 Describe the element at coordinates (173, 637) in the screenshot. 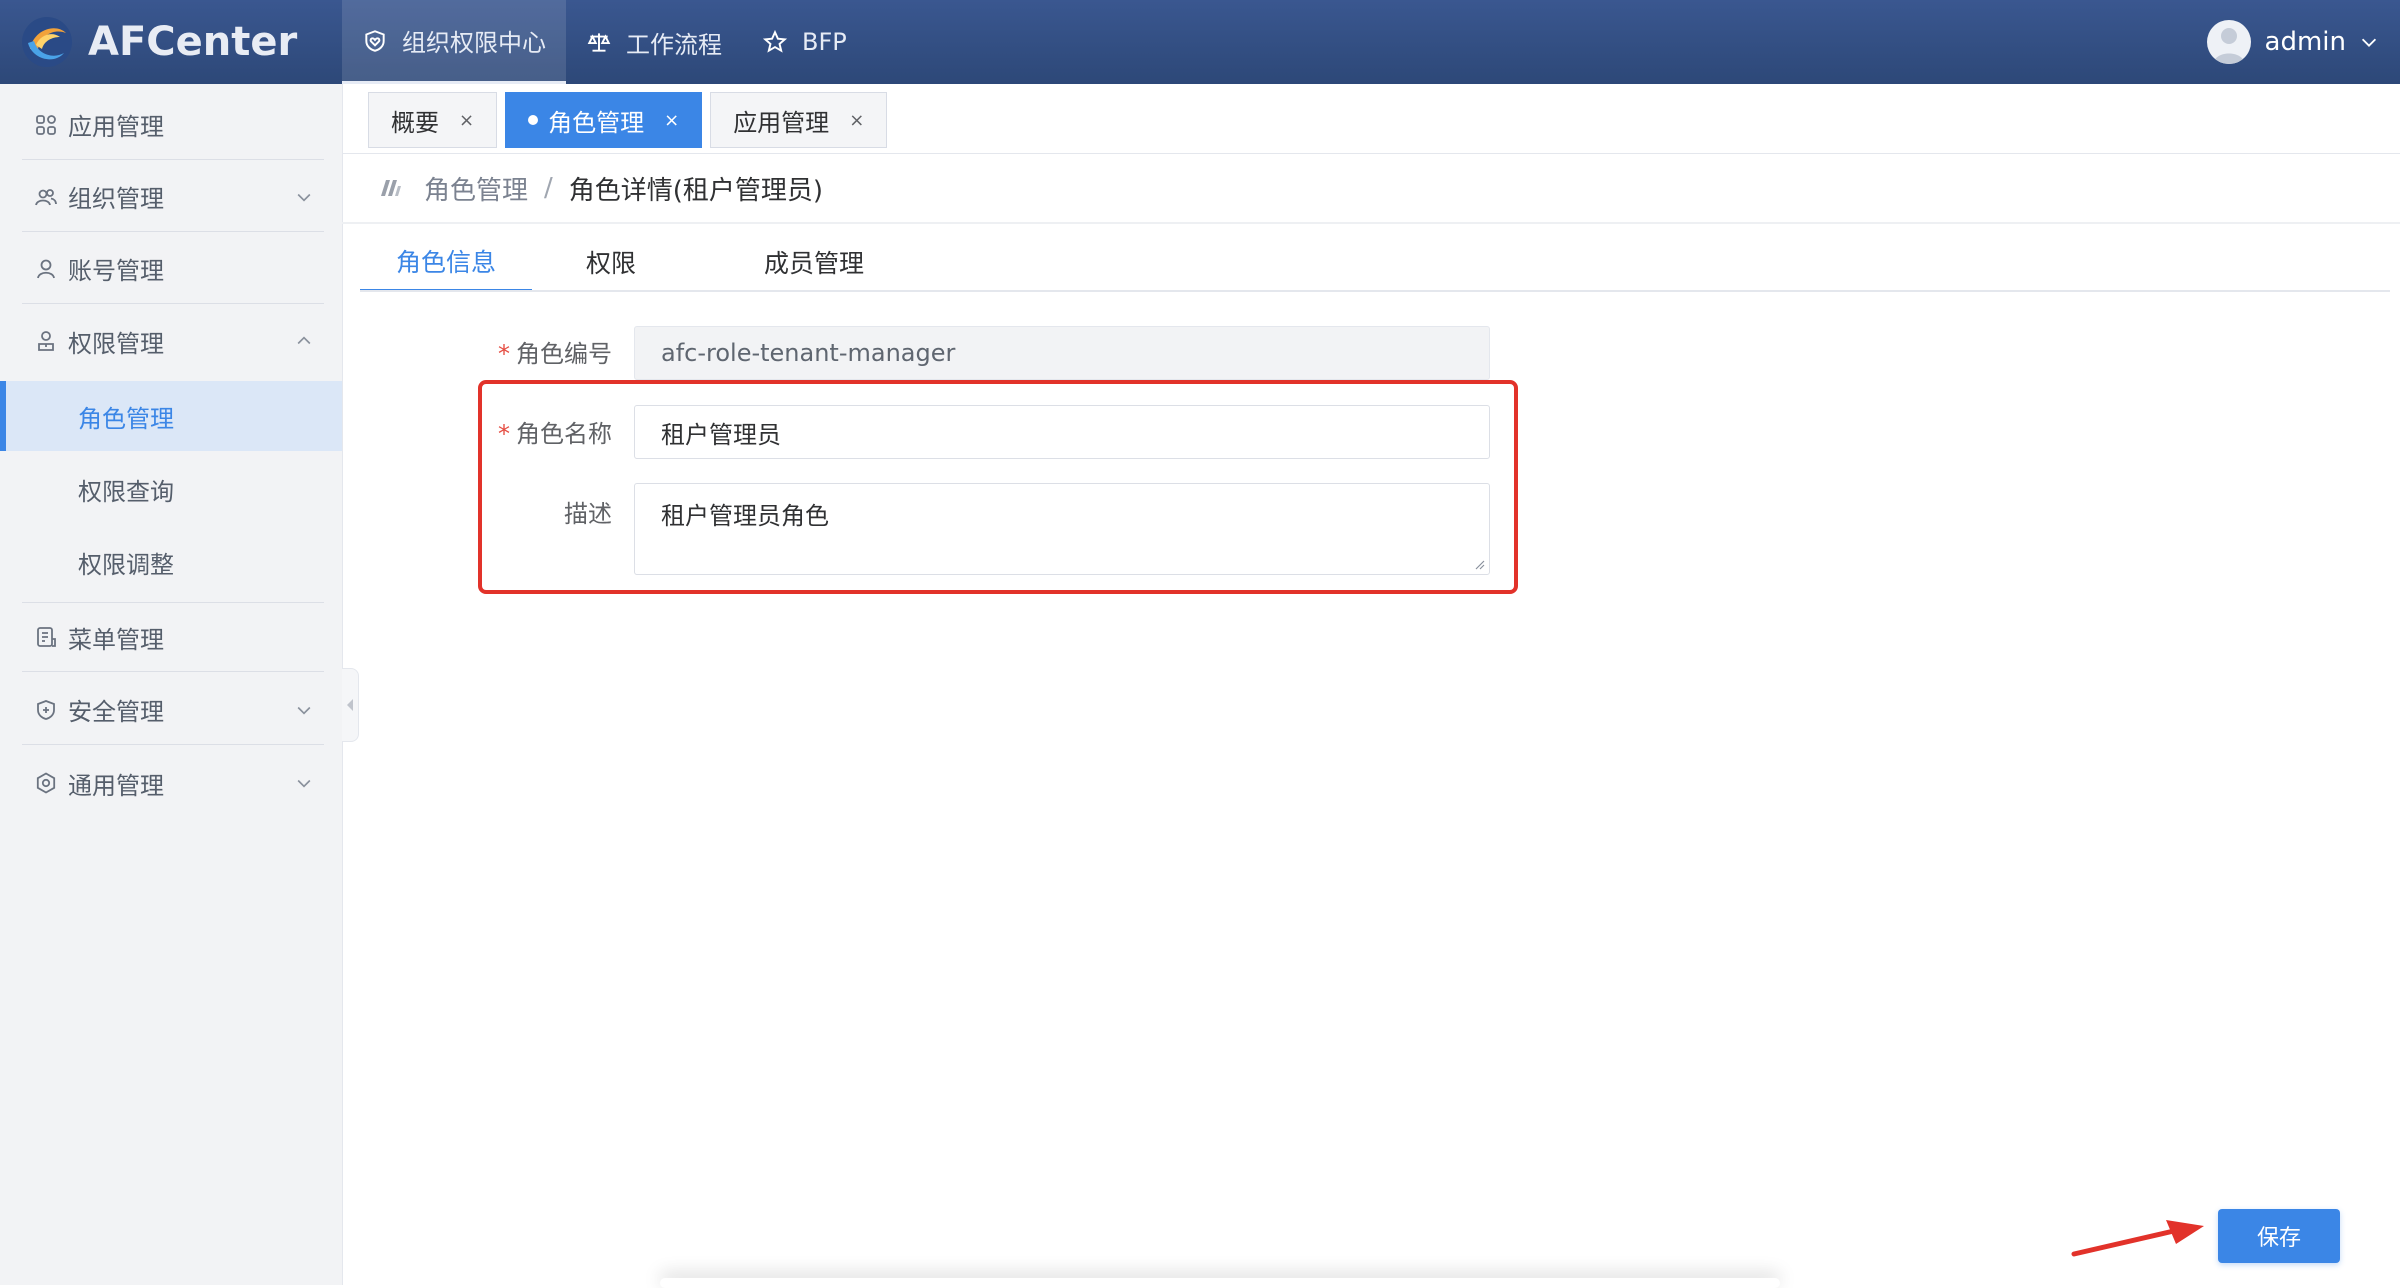

I see `sidebar-item-menu-management: 菜单管理` at that location.